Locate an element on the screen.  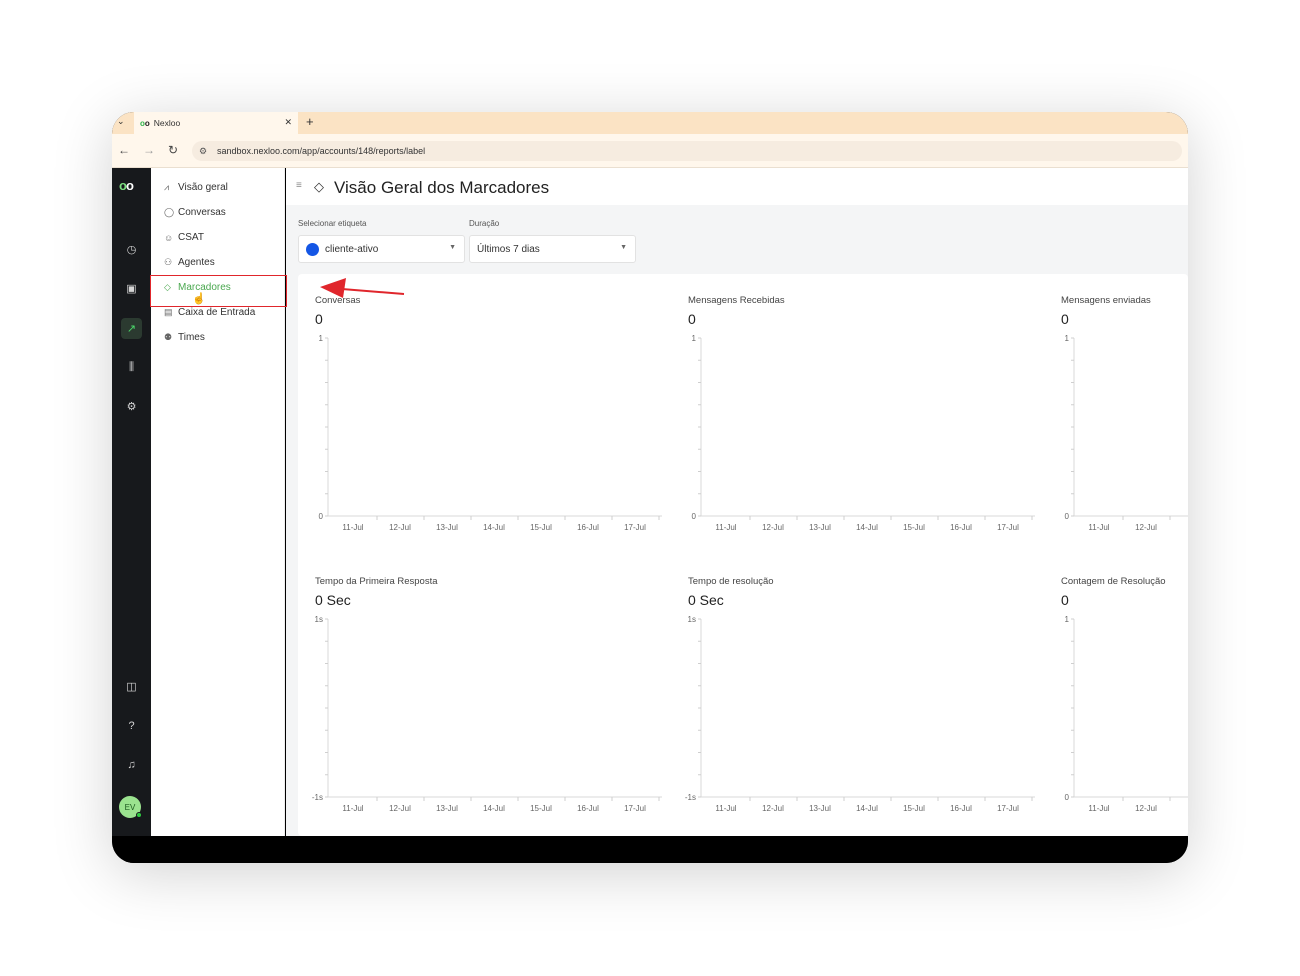
sidebar-item-label: Times is located at coordinates (191, 337).